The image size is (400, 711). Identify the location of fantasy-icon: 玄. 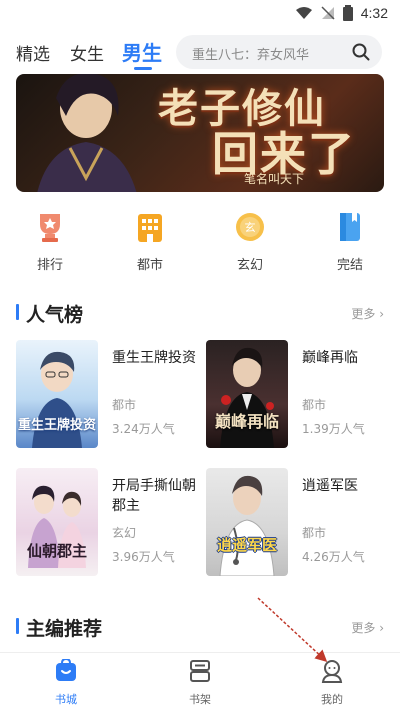
(250, 227).